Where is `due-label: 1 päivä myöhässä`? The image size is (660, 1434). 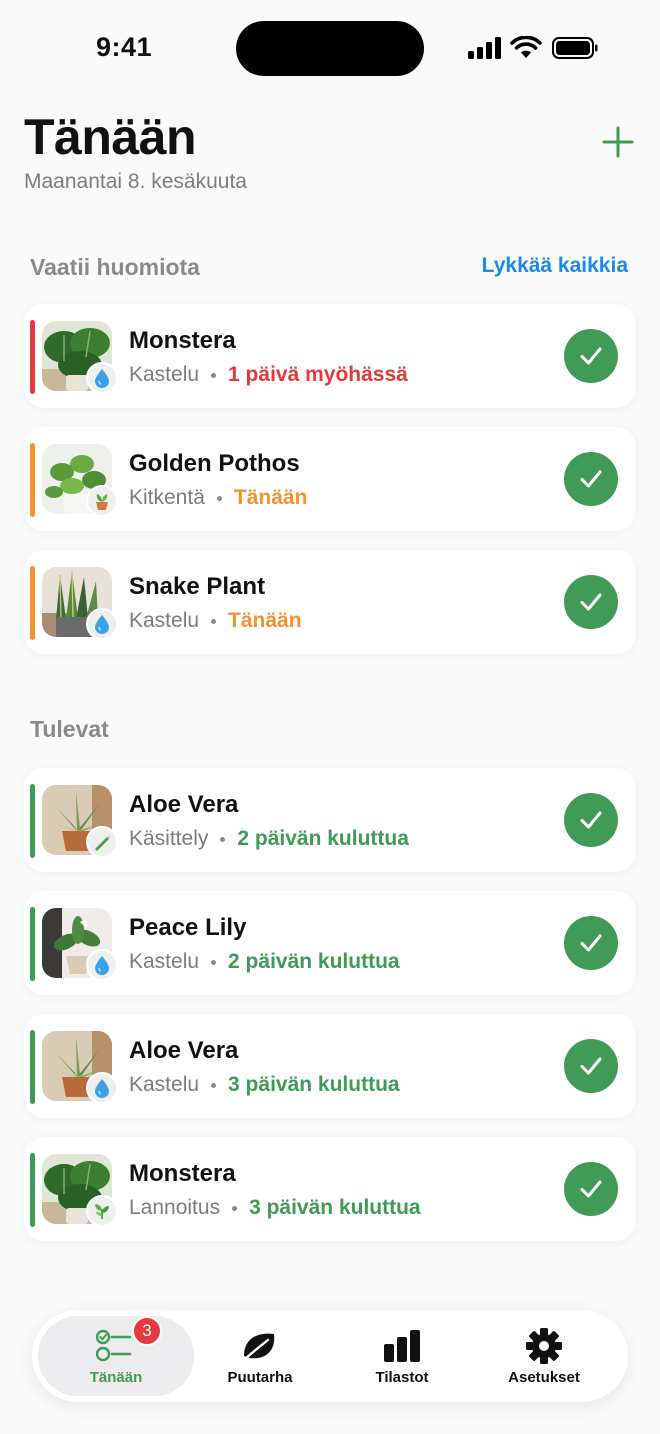
due-label: 1 päivä myöhässä is located at coordinates (318, 374).